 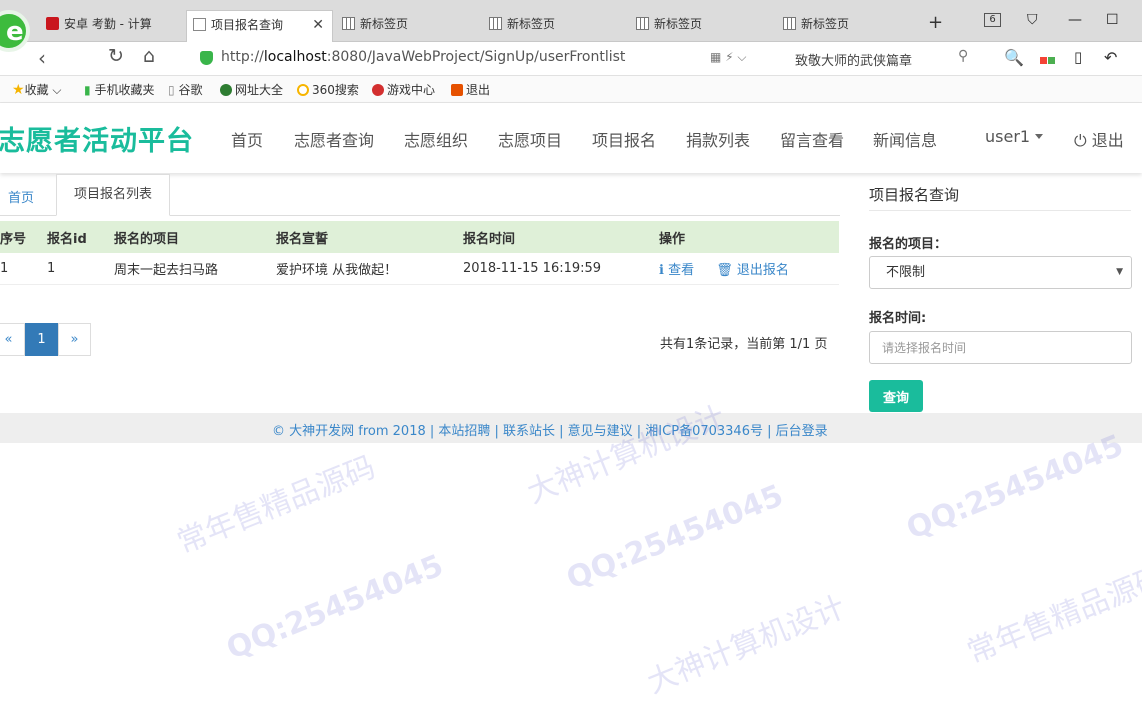 I want to click on shirt-icon: ⛉, so click(x=1032, y=20).